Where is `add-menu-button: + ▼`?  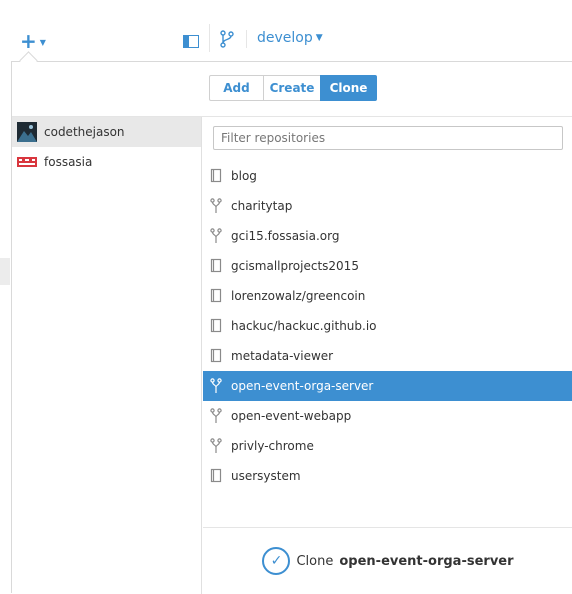 add-menu-button: + ▼ is located at coordinates (33, 41).